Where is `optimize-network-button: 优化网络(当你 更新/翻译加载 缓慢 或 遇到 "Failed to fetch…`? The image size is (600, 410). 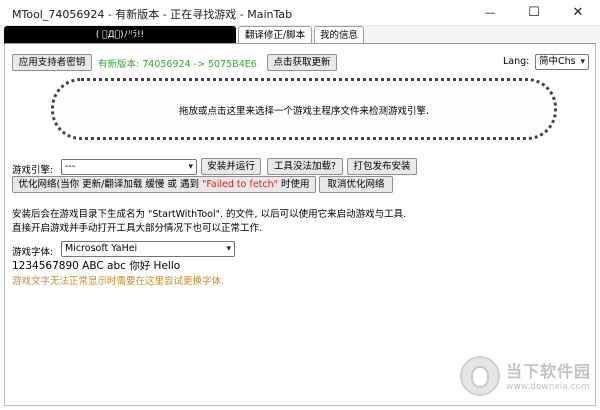 optimize-network-button: 优化网络(当你 更新/翻译加载 缓慢 或 遇到 "Failed to fetch… is located at coordinates (164, 184).